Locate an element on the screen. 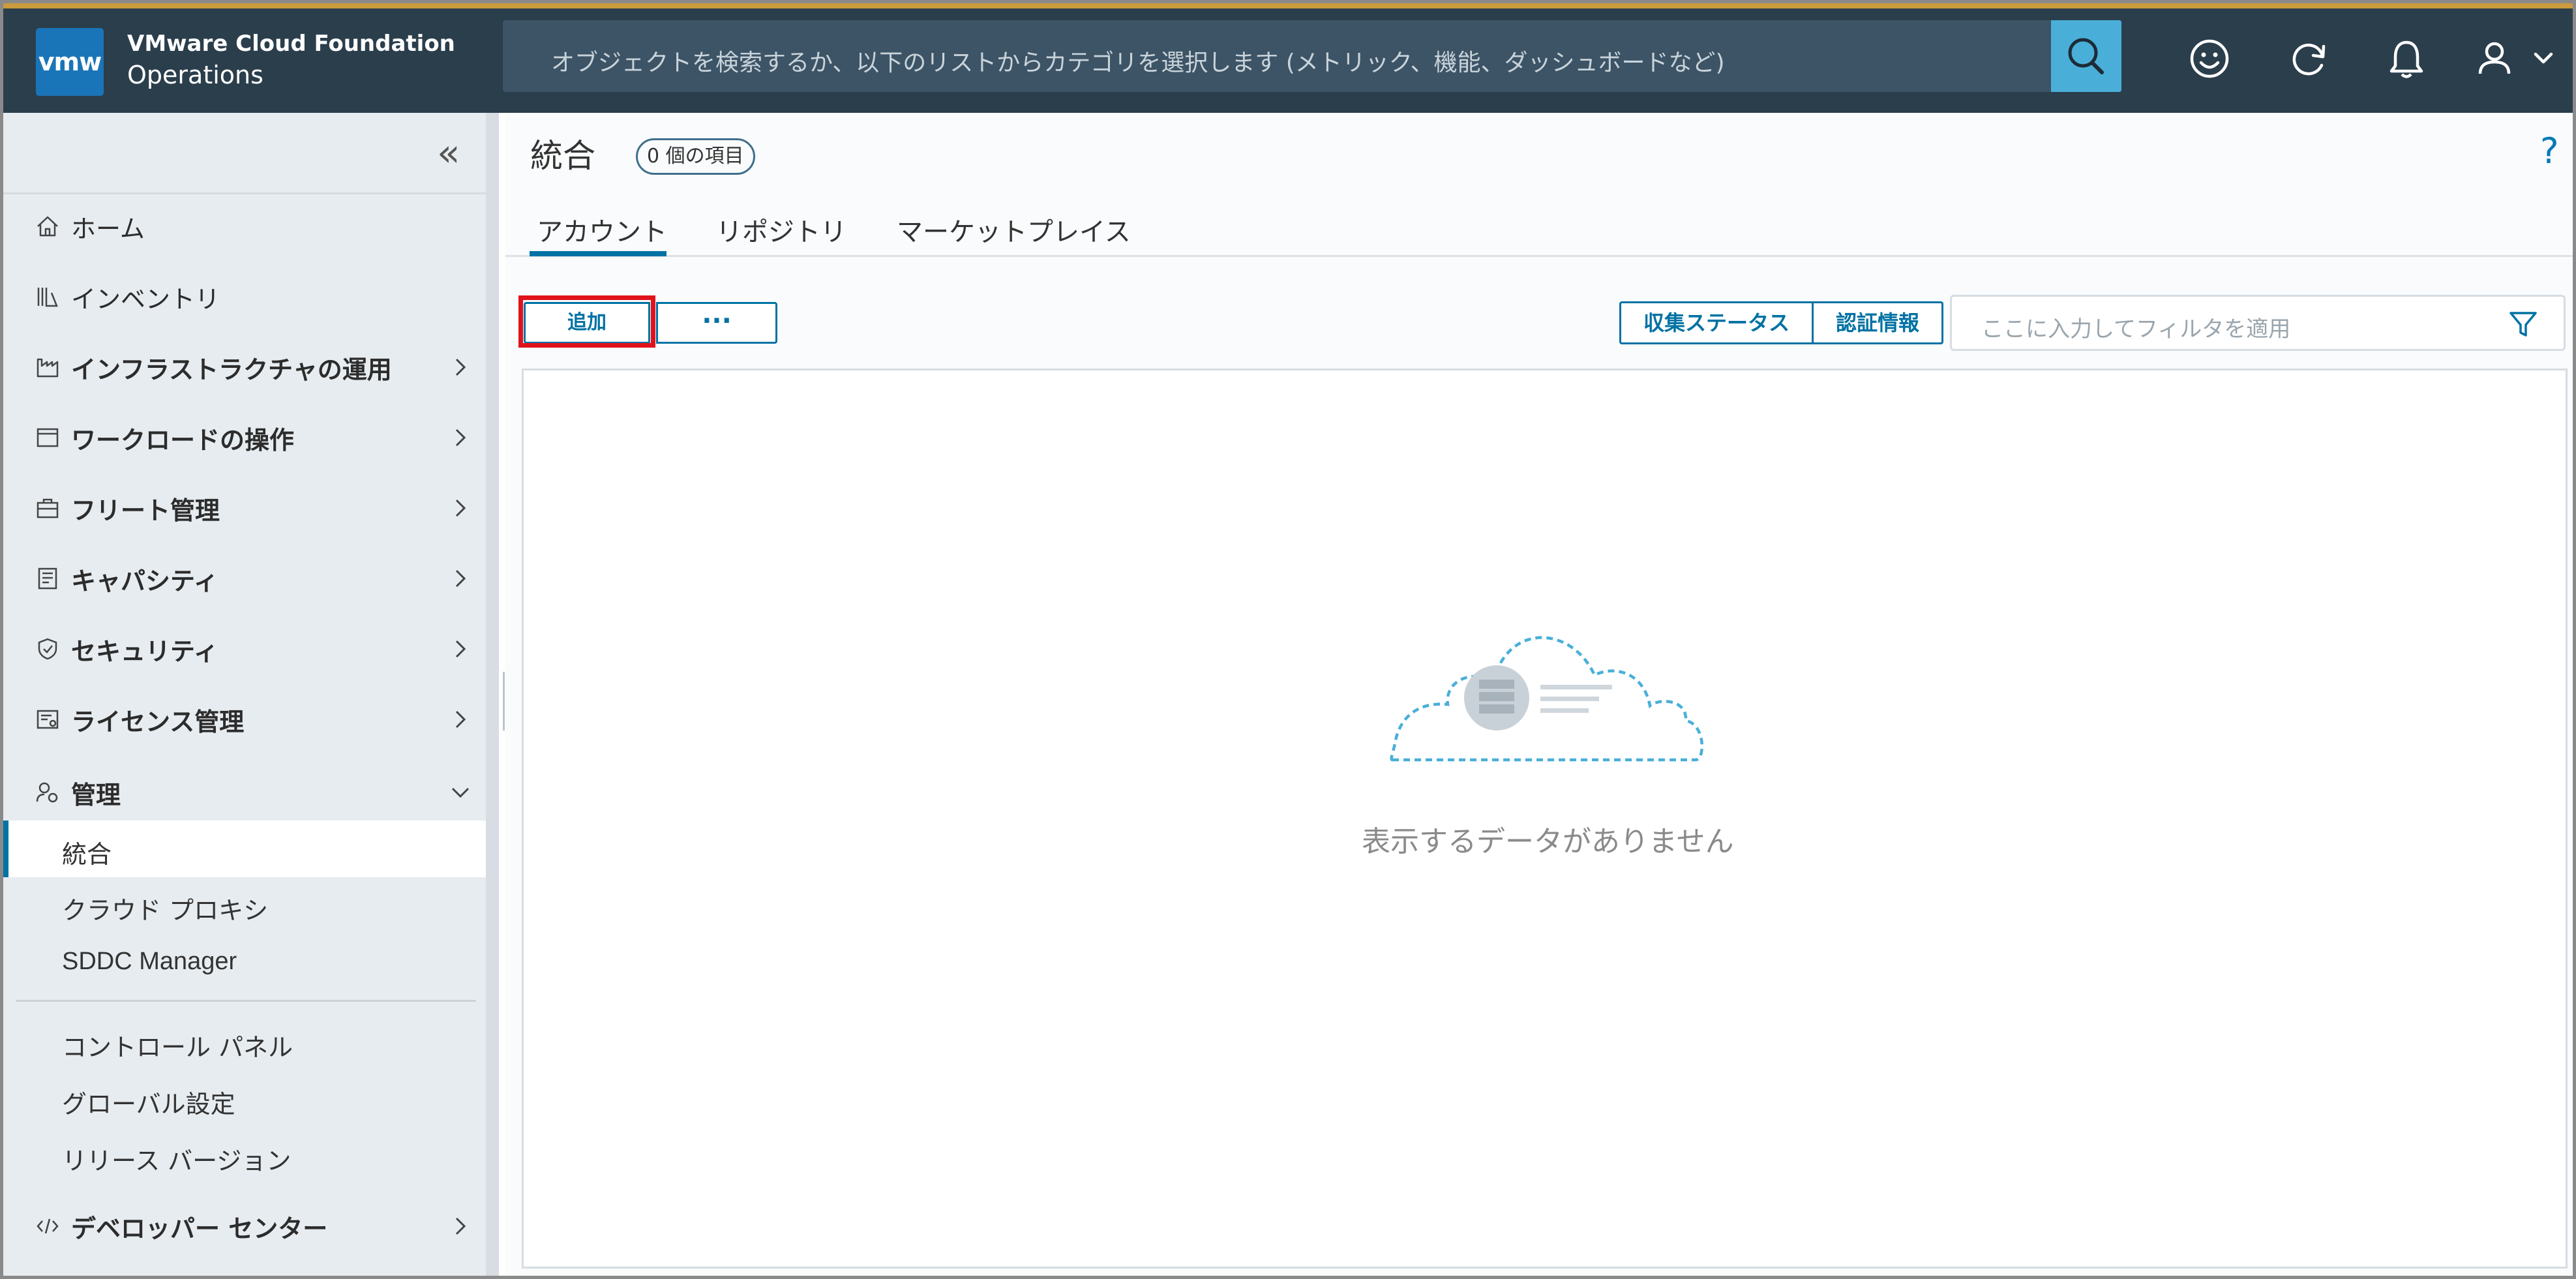  active-tab-indicator is located at coordinates (598, 254).